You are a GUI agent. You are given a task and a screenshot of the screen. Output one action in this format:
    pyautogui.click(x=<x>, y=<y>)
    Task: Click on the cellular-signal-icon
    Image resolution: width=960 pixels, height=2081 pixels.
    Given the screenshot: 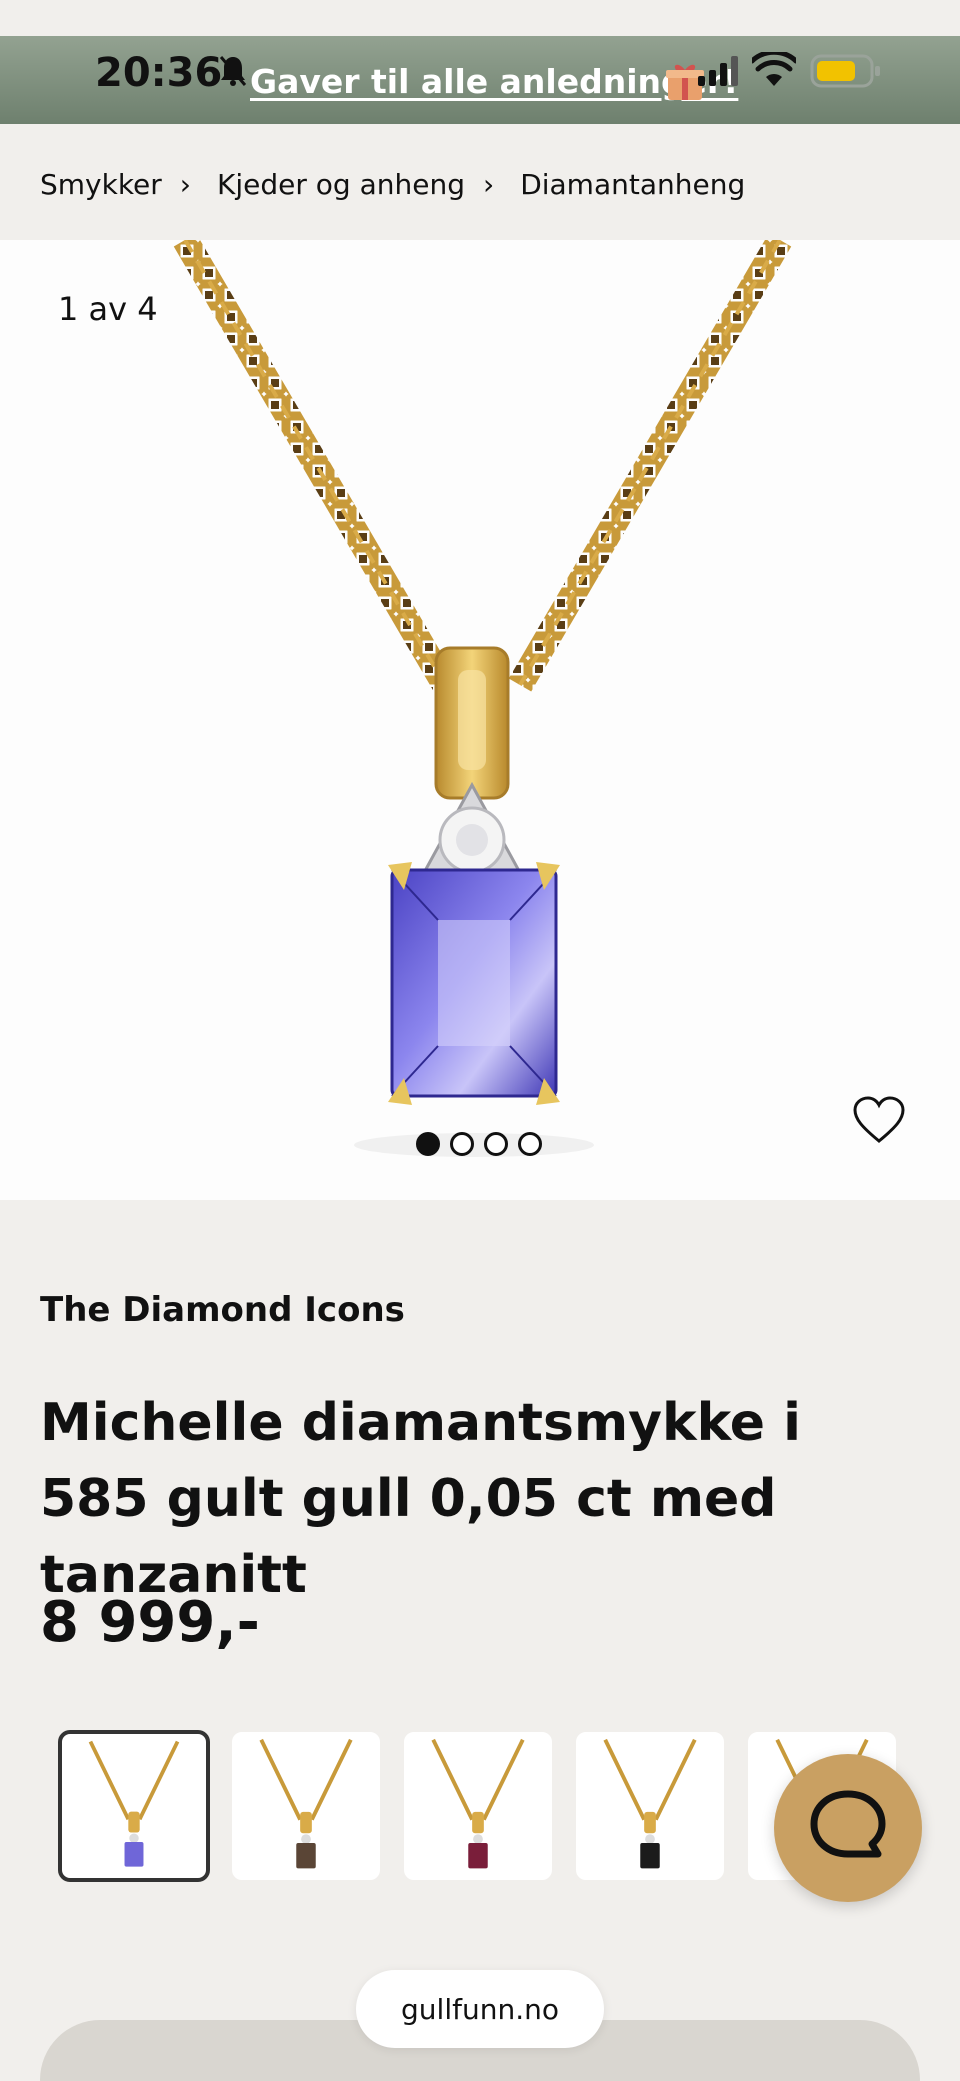 What is the action you would take?
    pyautogui.click(x=719, y=73)
    